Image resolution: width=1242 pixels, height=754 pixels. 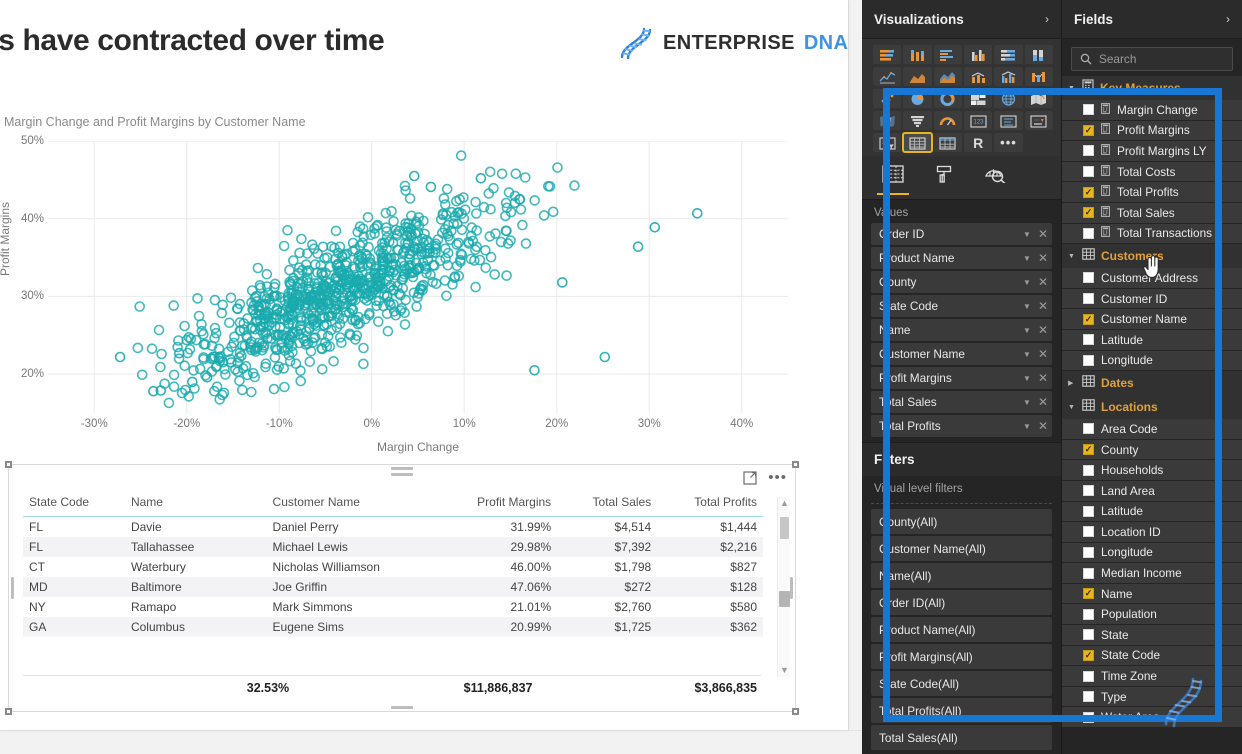 I want to click on field-item: Households, so click(x=1152, y=470).